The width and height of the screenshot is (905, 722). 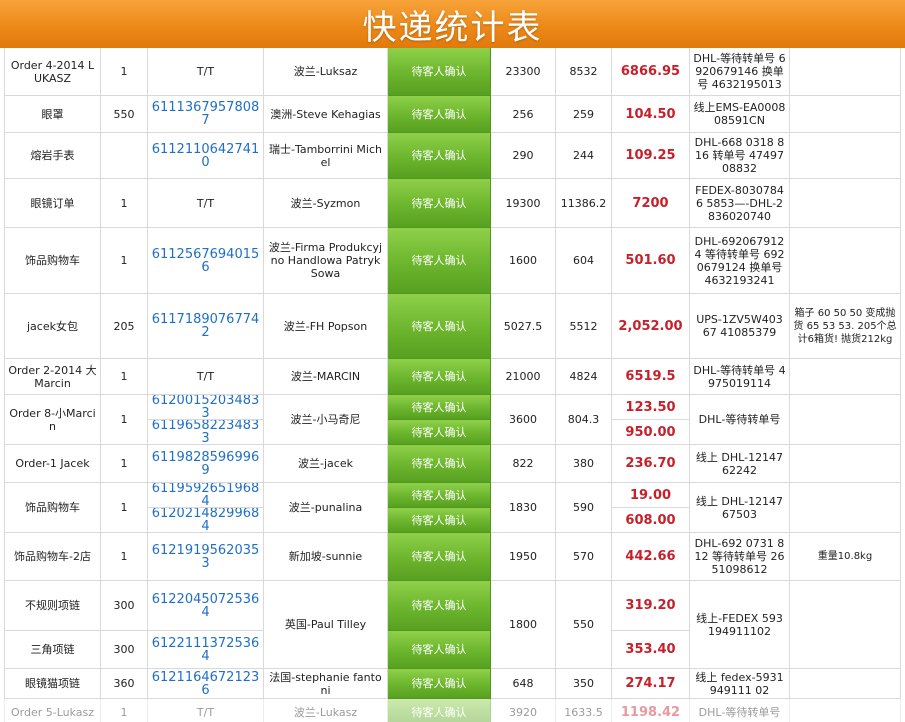 I want to click on value-2: 4824, so click(x=584, y=377).